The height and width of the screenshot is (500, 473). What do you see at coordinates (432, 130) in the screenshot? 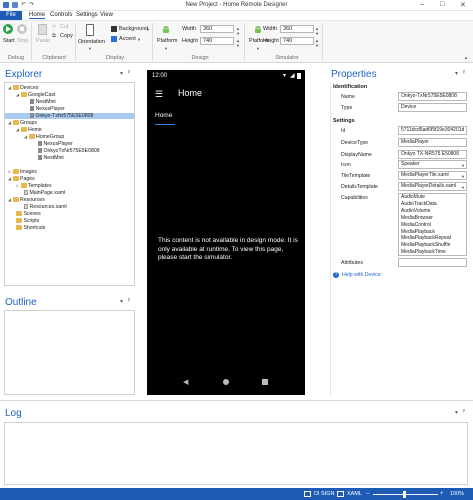
I see `id-field: 5711dcd5ad6f5f19e304201d` at bounding box center [432, 130].